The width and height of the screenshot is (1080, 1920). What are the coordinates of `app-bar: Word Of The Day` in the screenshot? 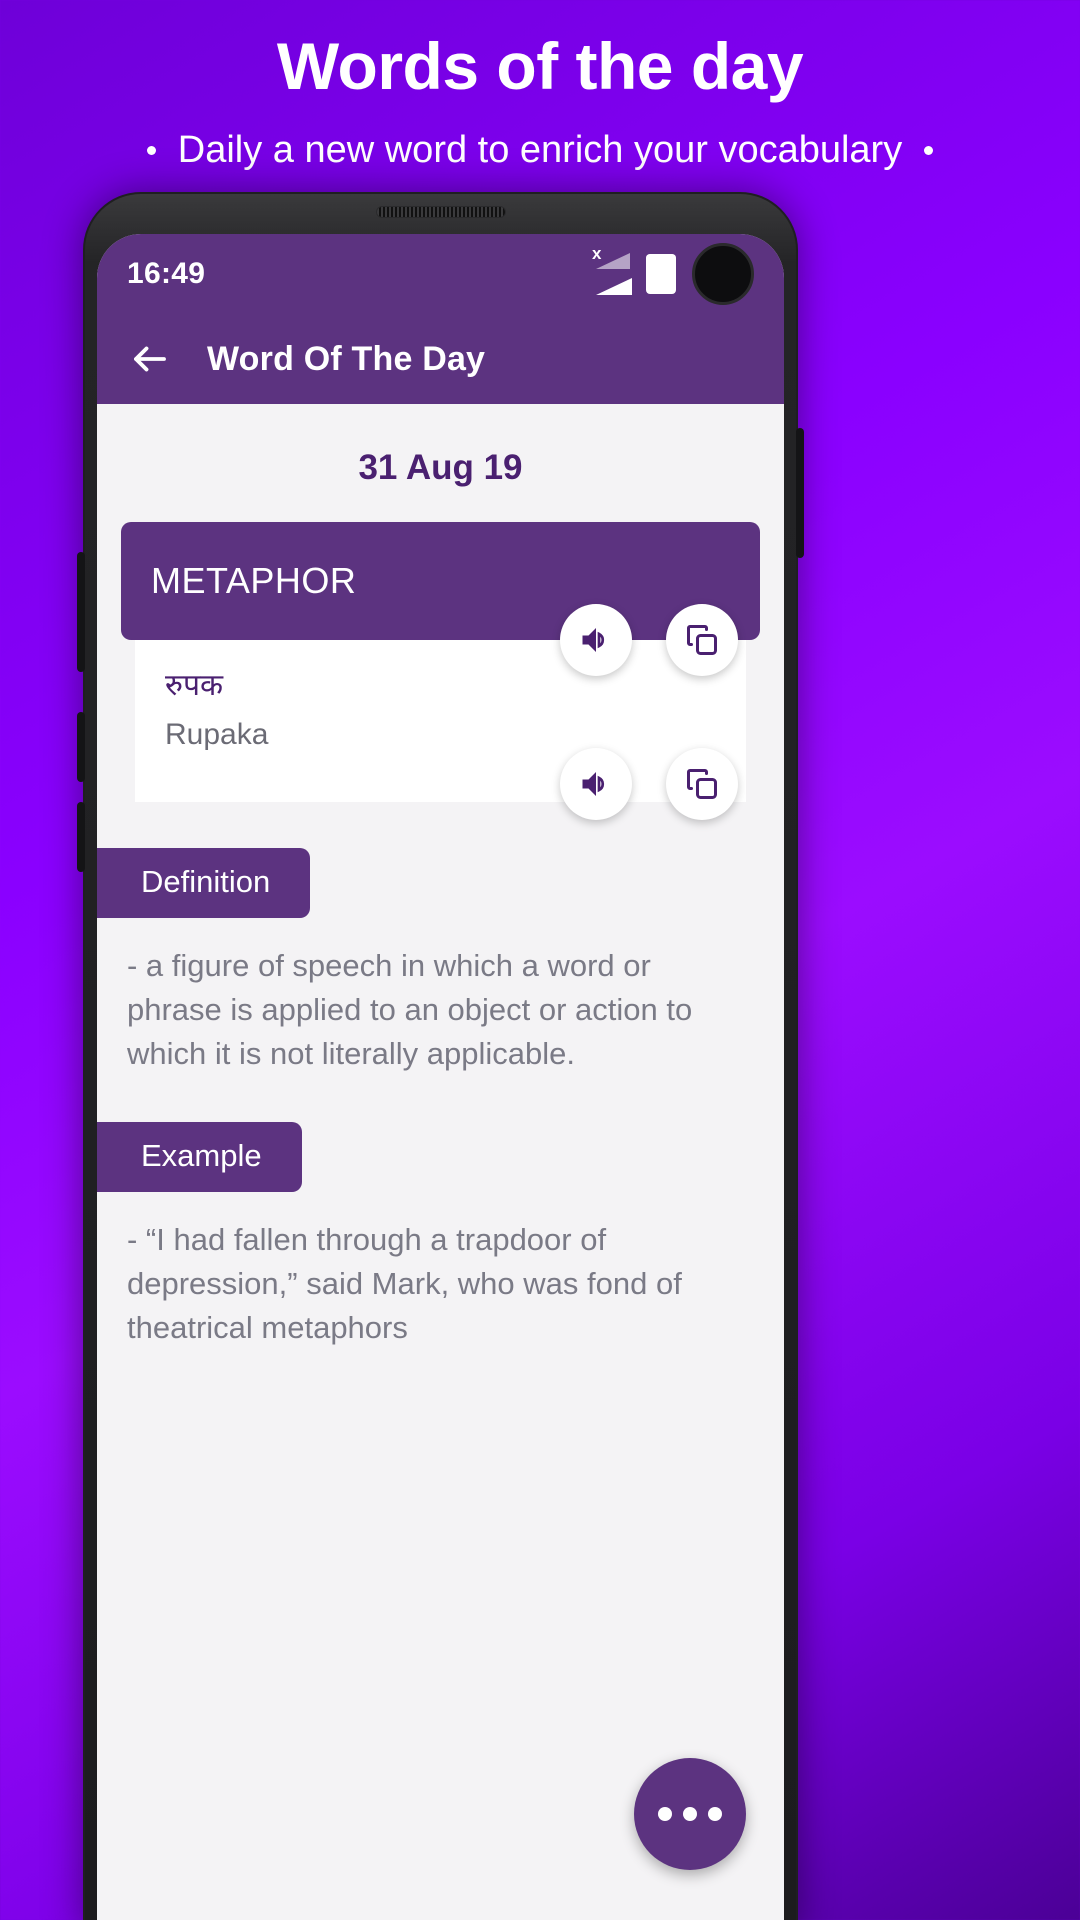 It's located at (440, 359).